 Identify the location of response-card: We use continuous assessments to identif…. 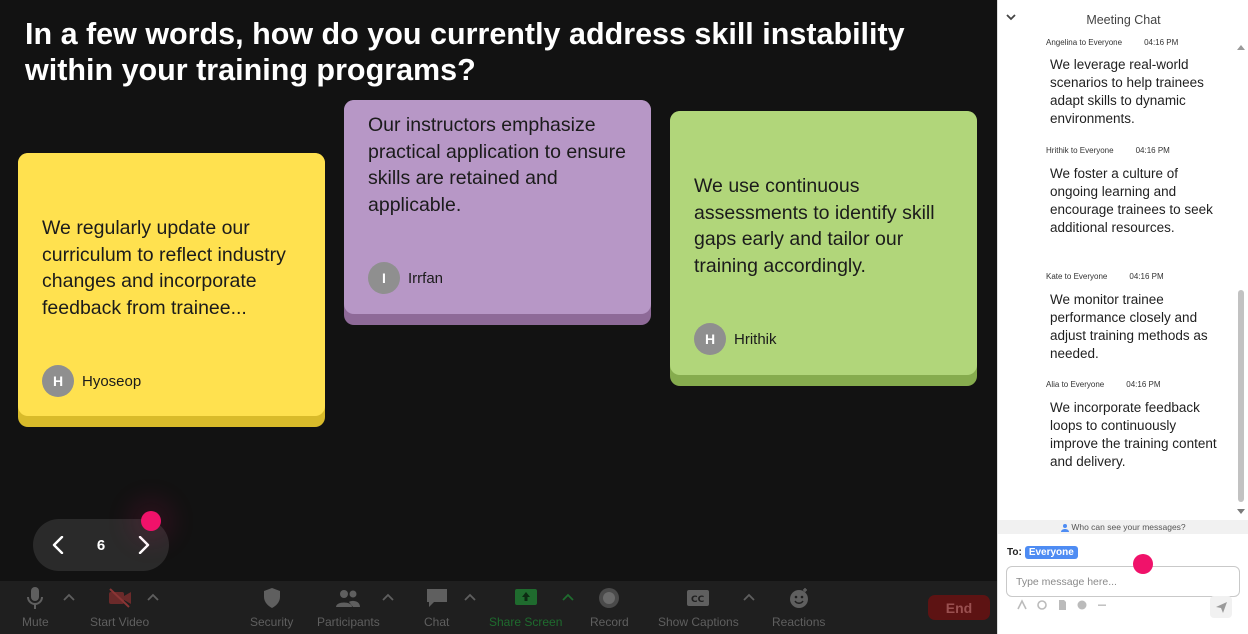
(823, 248).